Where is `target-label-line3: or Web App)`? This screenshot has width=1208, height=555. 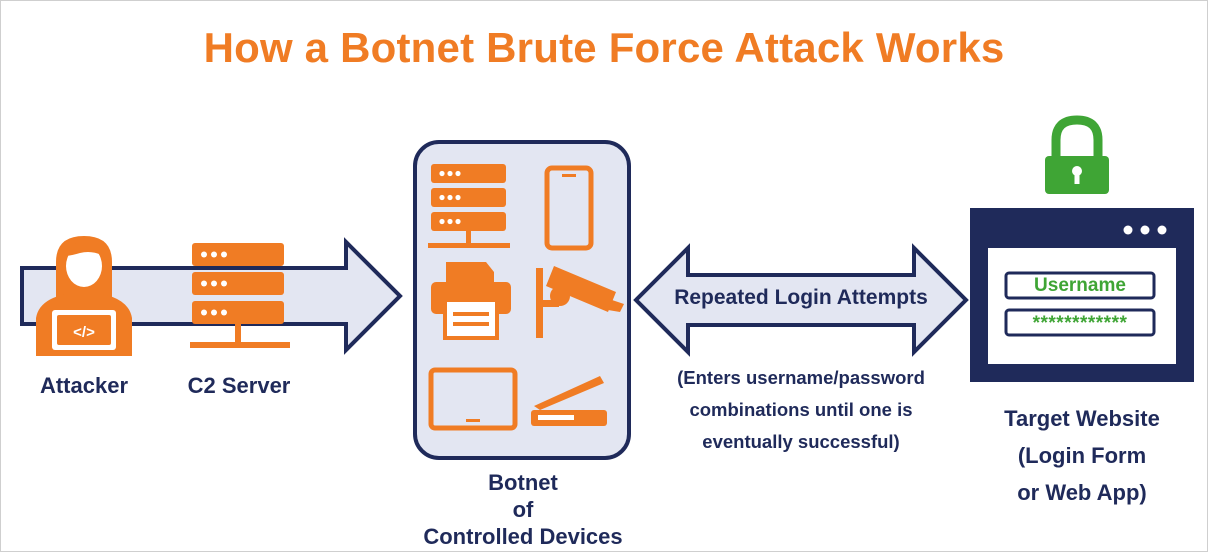
target-label-line3: or Web App) is located at coordinates (1082, 492).